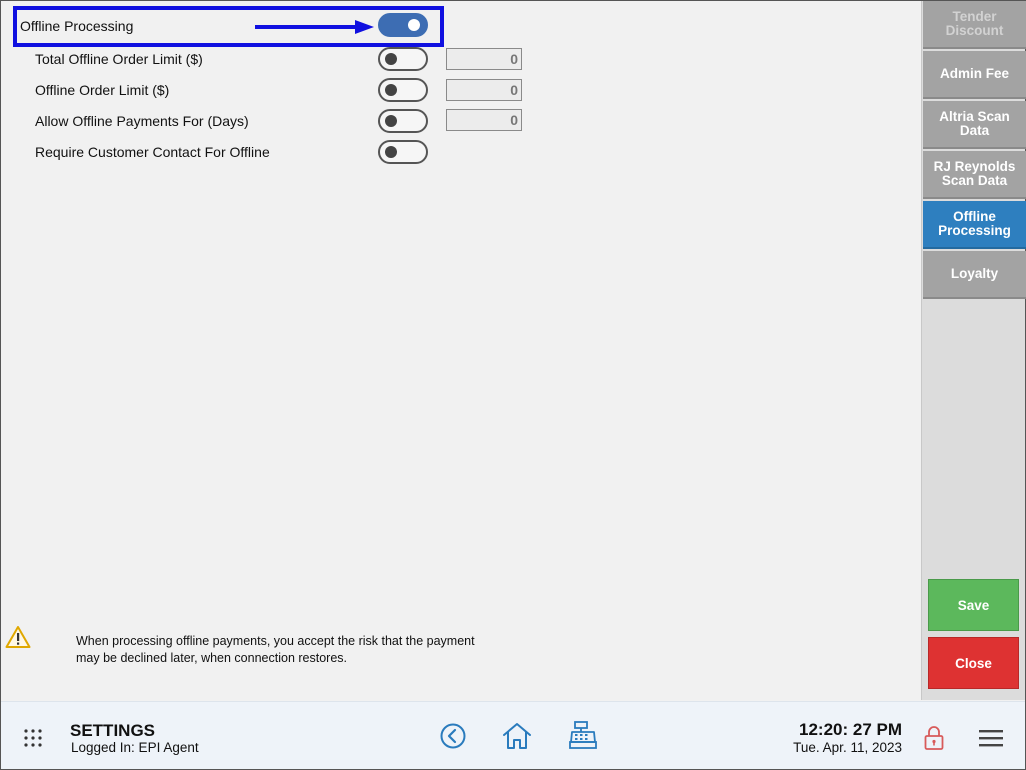 The height and width of the screenshot is (770, 1026). Describe the element at coordinates (33, 738) in the screenshot. I see `app-grid-icon` at that location.